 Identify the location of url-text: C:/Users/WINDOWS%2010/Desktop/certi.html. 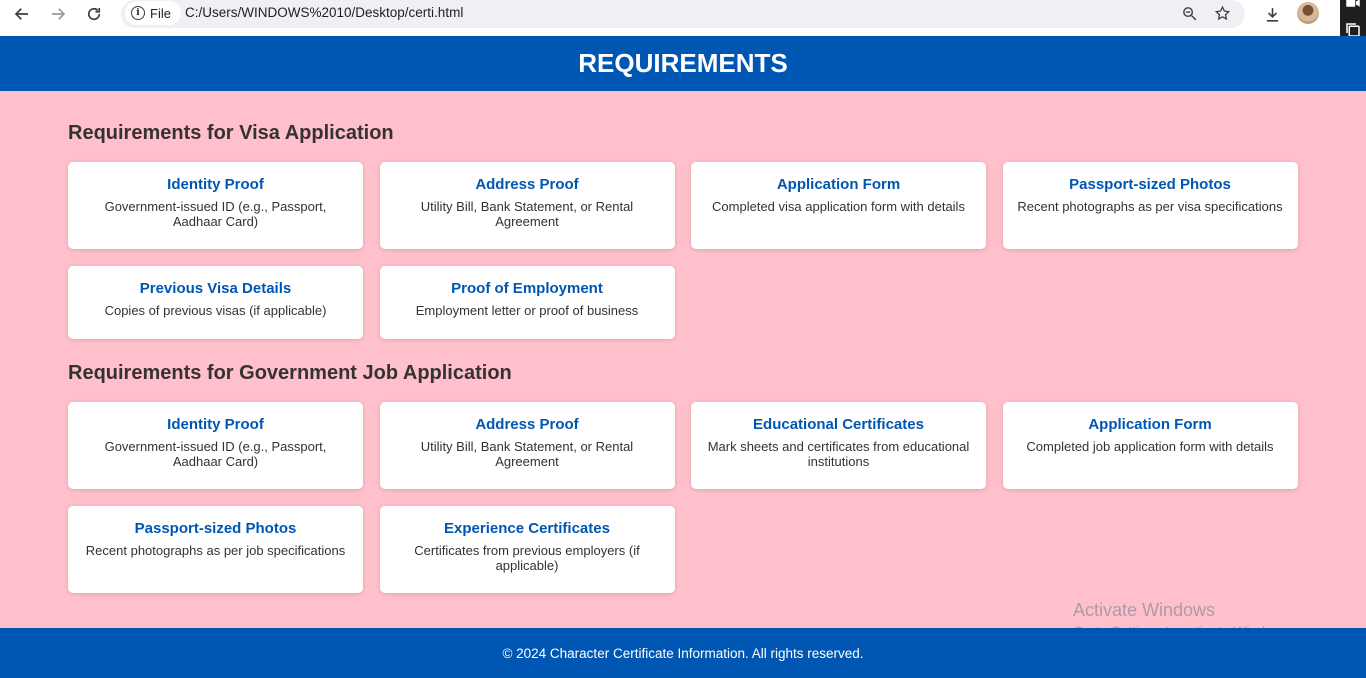
(324, 12).